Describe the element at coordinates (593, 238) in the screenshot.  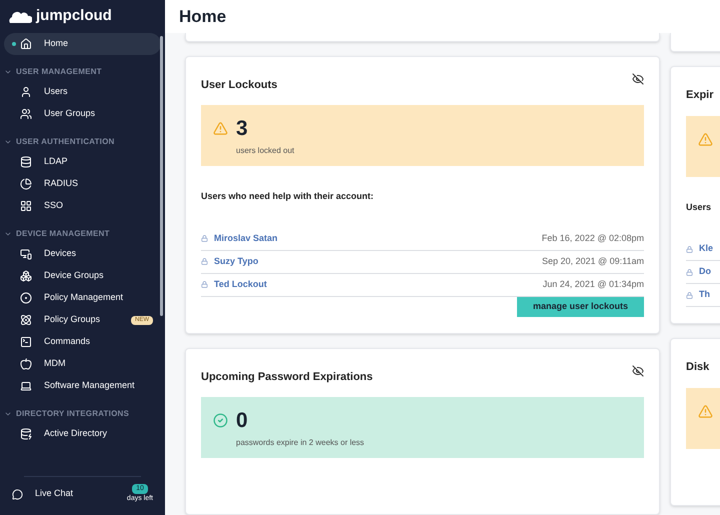
I see `lockout-time: Feb 16, 2022 @ 02:08pm` at that location.